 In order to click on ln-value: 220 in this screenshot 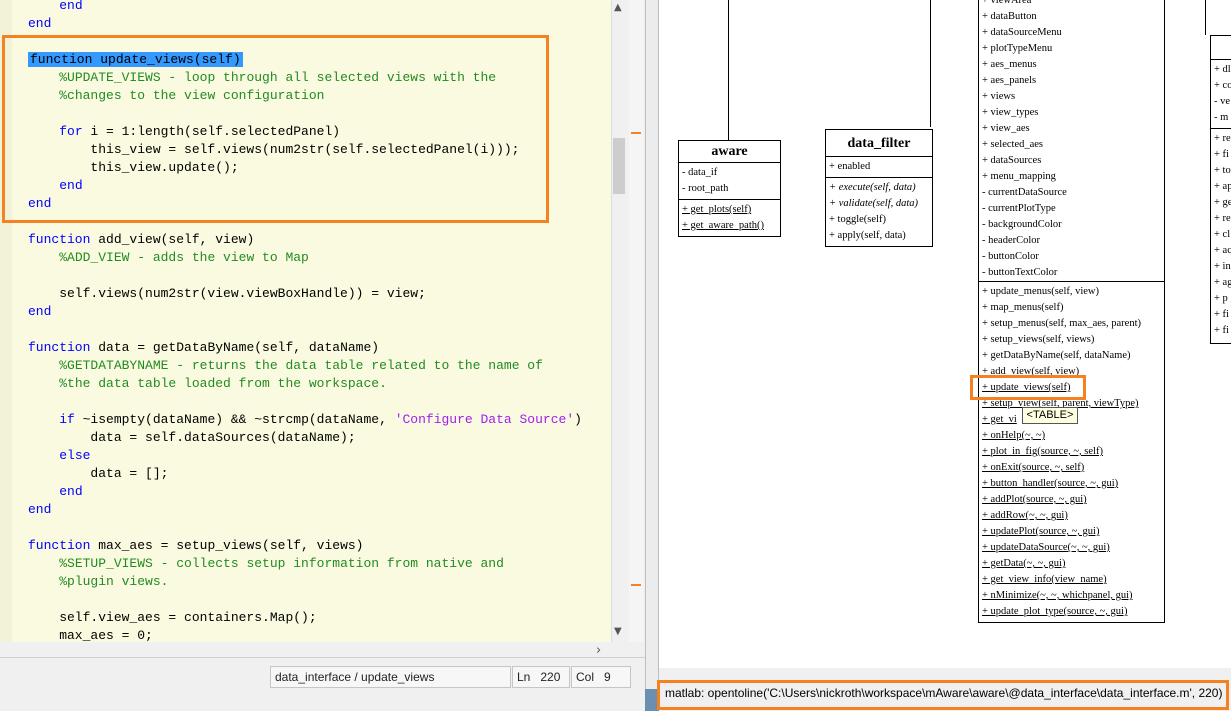, I will do `click(550, 677)`.